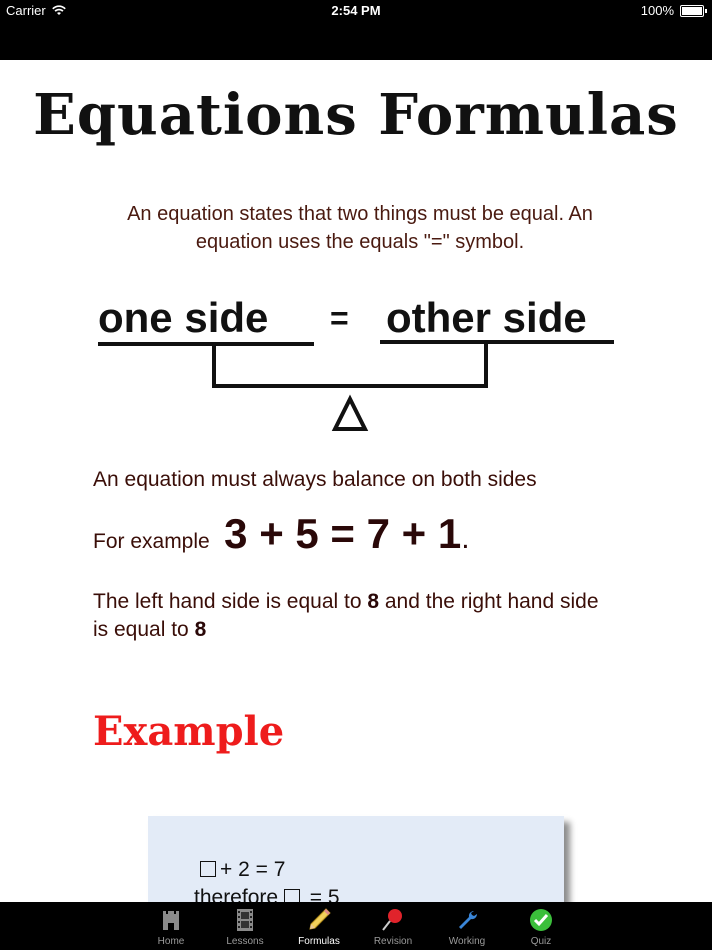 This screenshot has height=950, width=712. What do you see at coordinates (356, 30) in the screenshot?
I see `status-bar: Carrier 2:54 PM 100%` at bounding box center [356, 30].